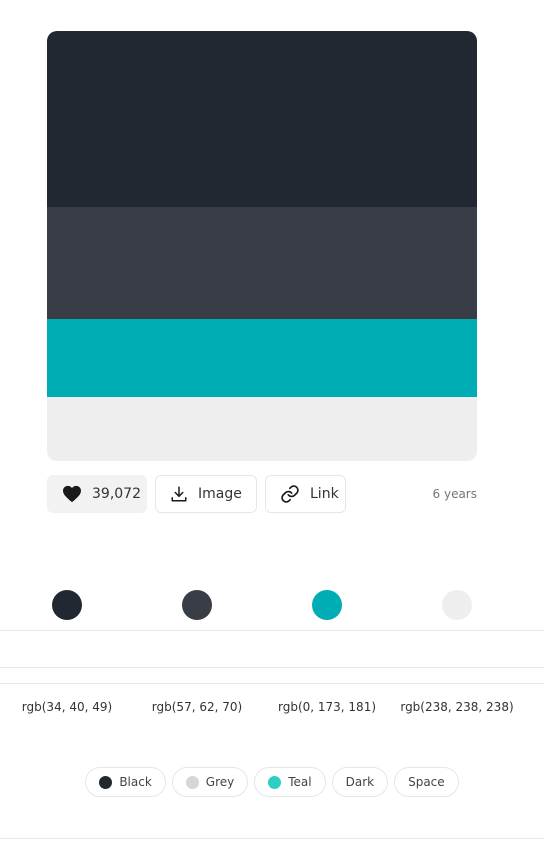 The height and width of the screenshot is (844, 544). I want to click on download-icon, so click(179, 494).